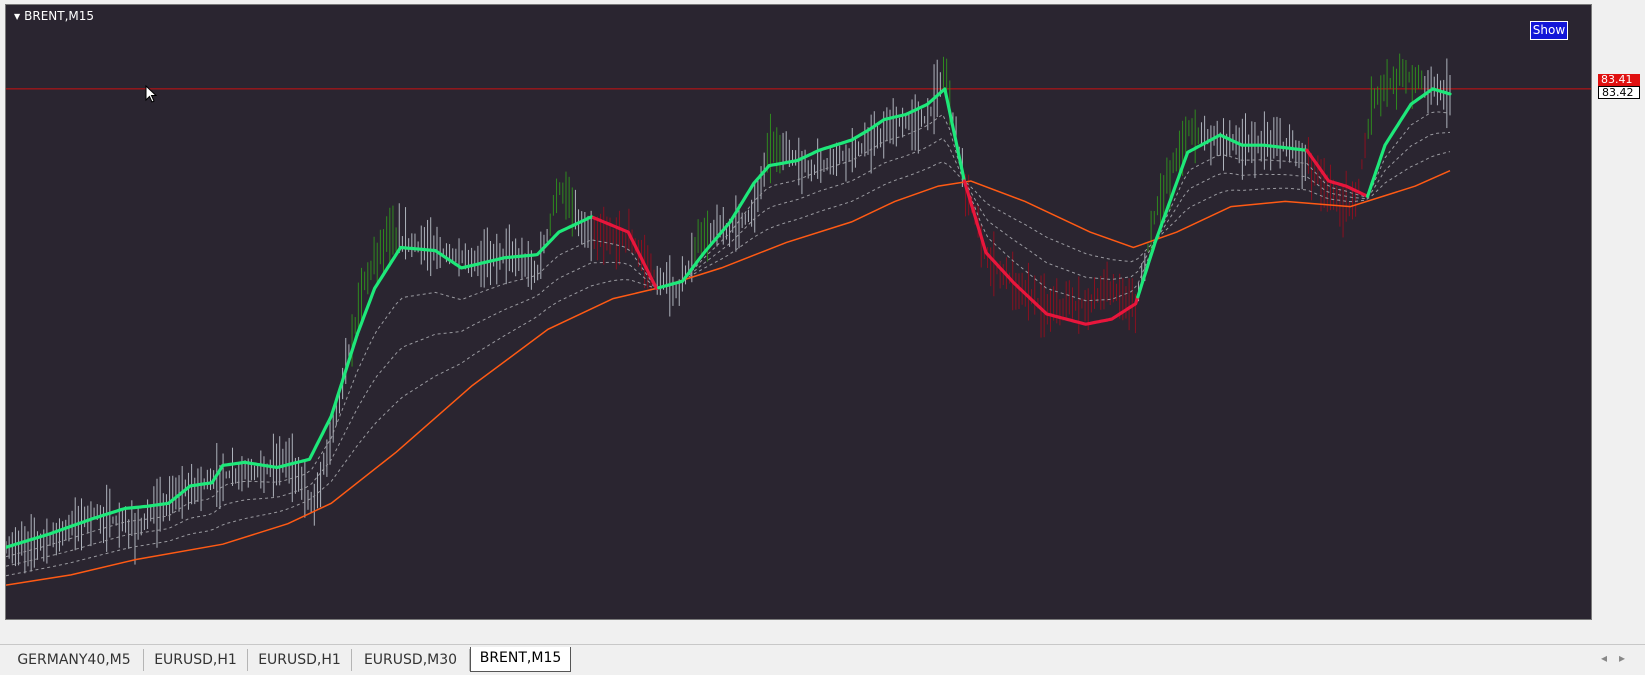  I want to click on chart-symbol-title: ▼ BRENT,M15, so click(54, 16).